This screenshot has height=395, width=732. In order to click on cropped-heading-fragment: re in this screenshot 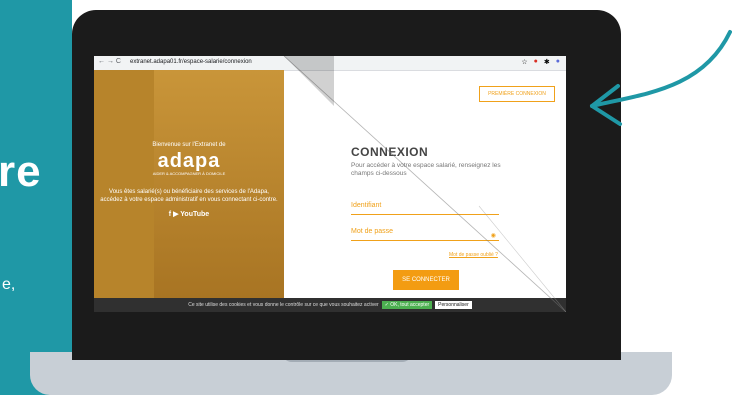, I will do `click(21, 171)`.